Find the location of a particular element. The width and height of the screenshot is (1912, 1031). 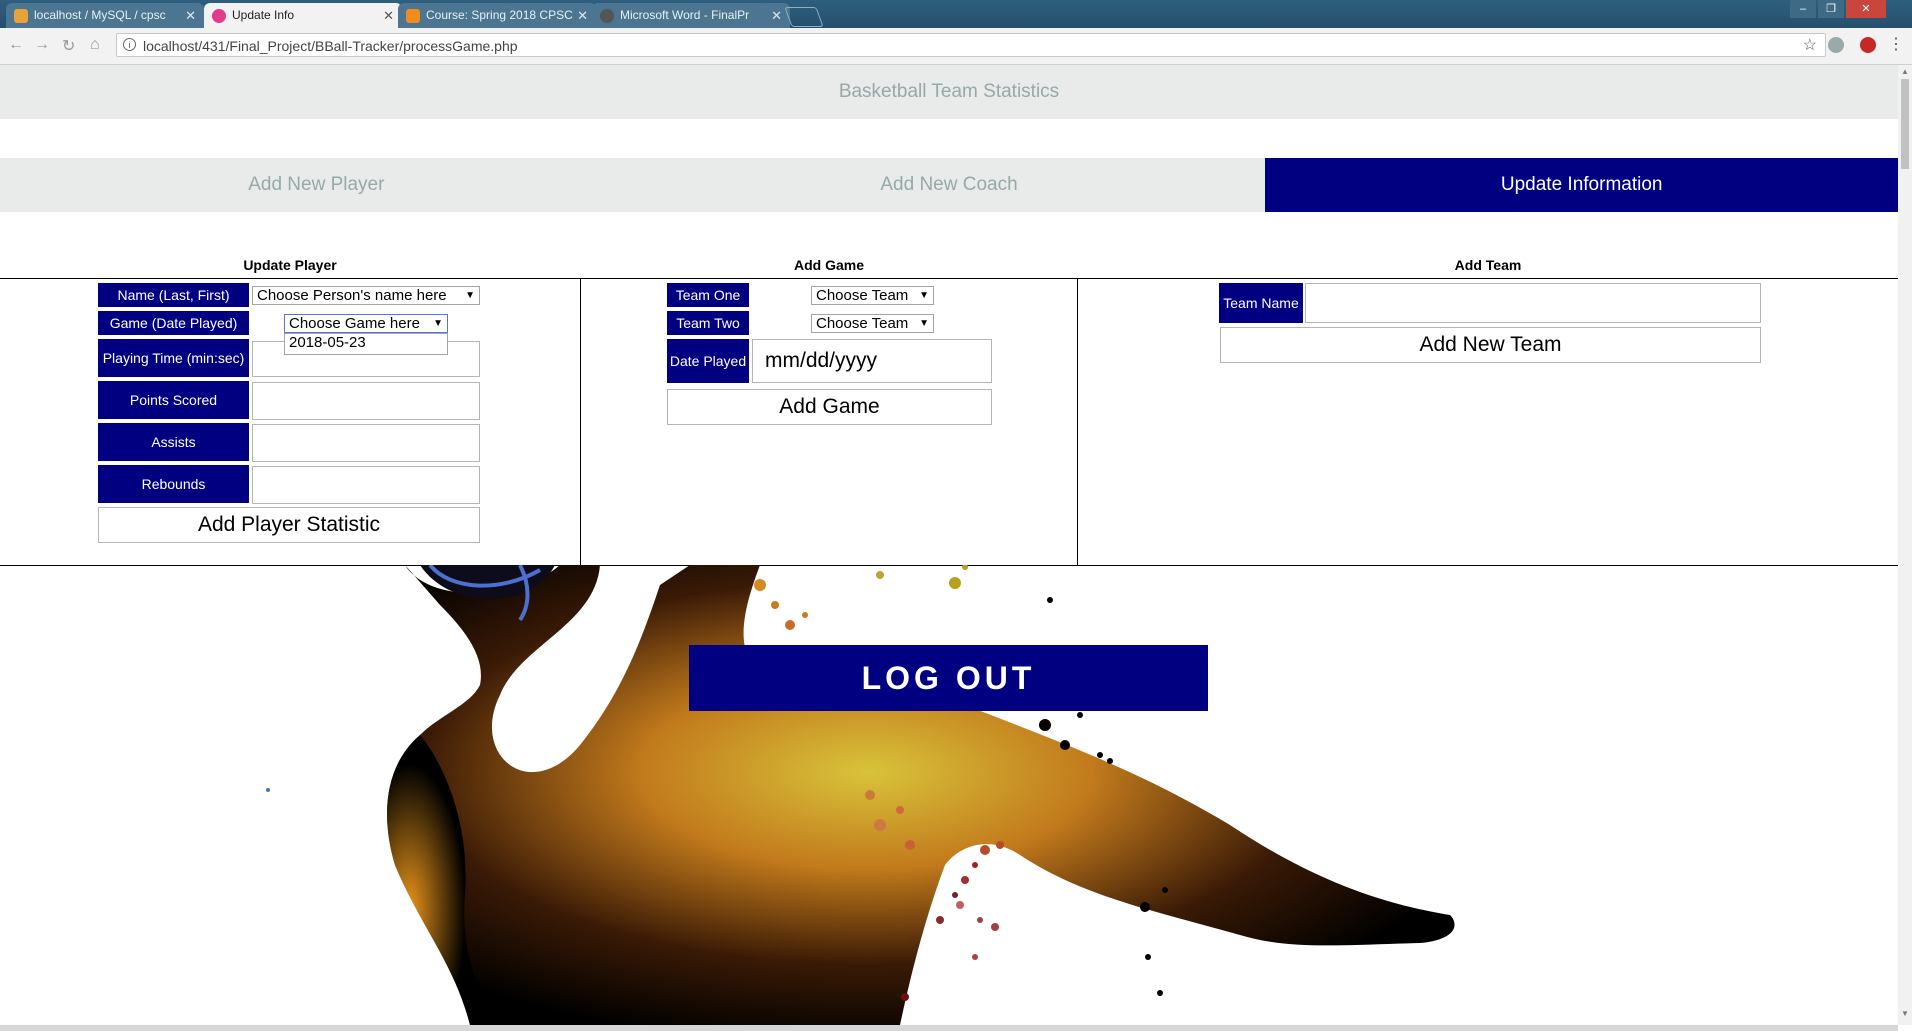

game-select: Choose Game here ▼ is located at coordinates (366, 323).